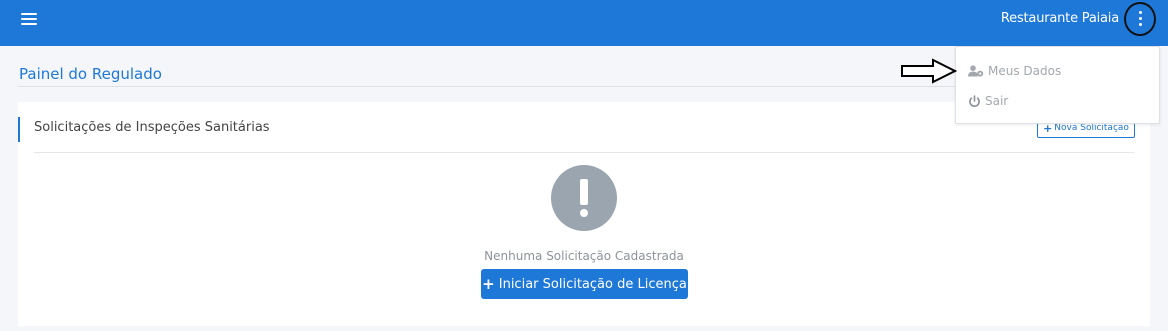  Describe the element at coordinates (584, 152) in the screenshot. I see `card-divider` at that location.